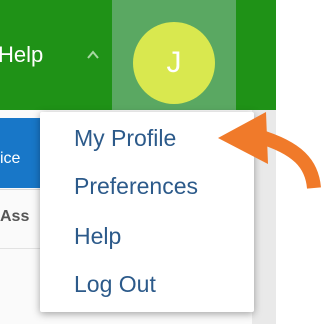 The image size is (328, 324). What do you see at coordinates (136, 186) in the screenshot?
I see `menu-item-preferences: Preferences` at bounding box center [136, 186].